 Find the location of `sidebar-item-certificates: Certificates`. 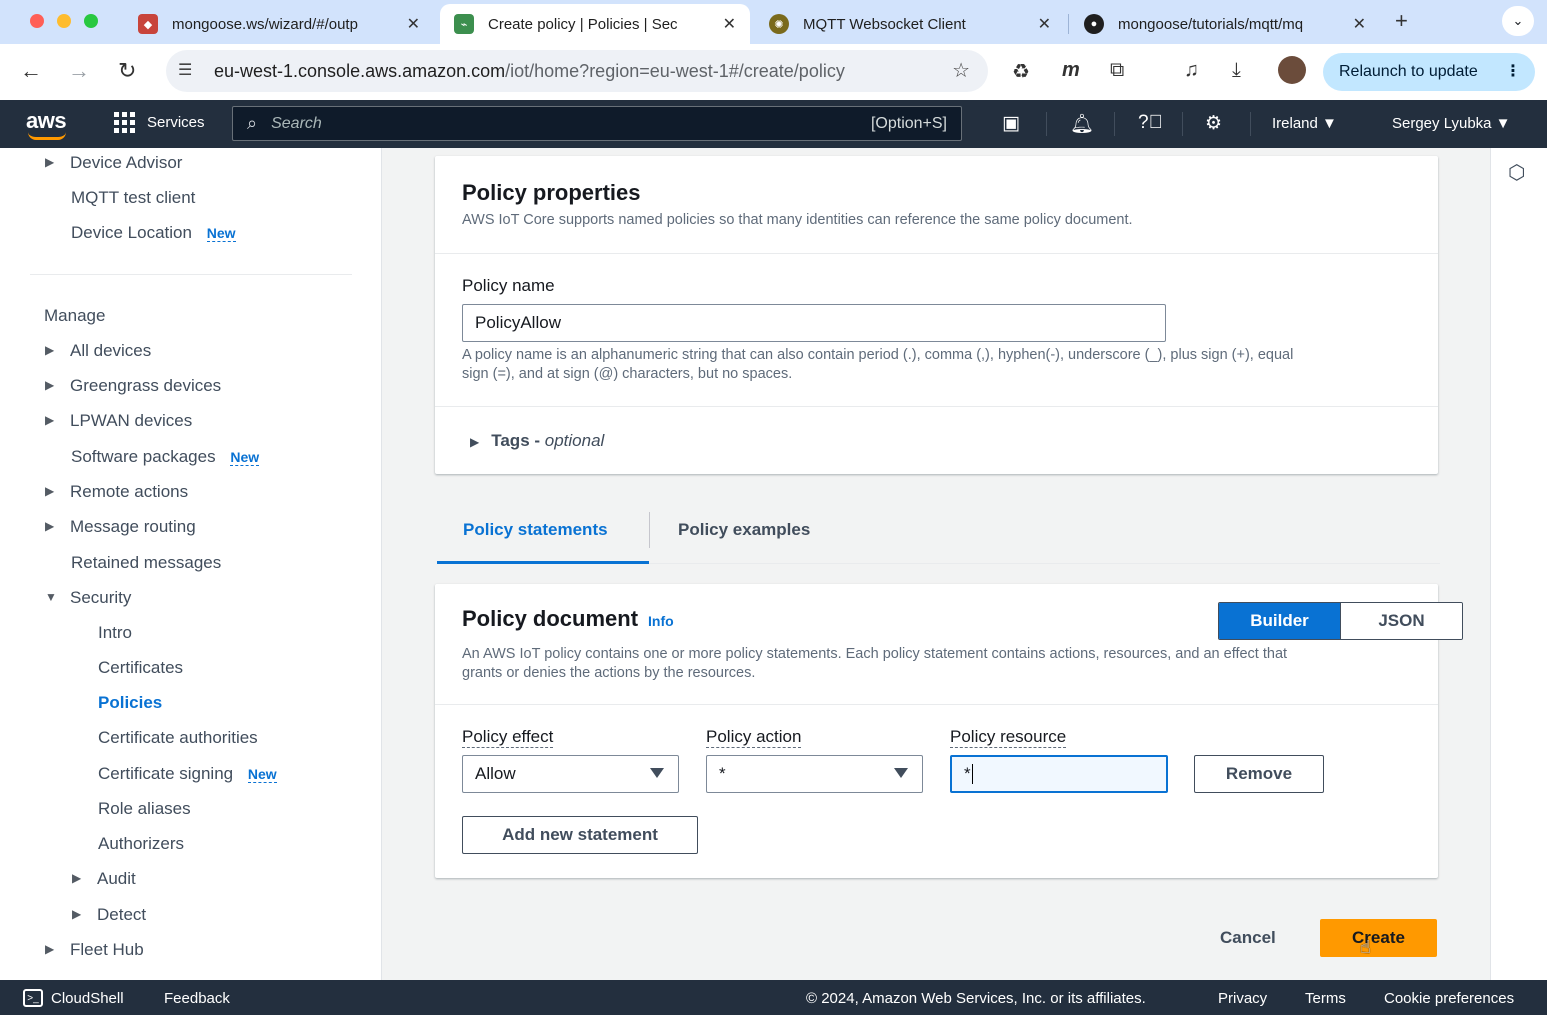

sidebar-item-certificates: Certificates is located at coordinates (140, 668).